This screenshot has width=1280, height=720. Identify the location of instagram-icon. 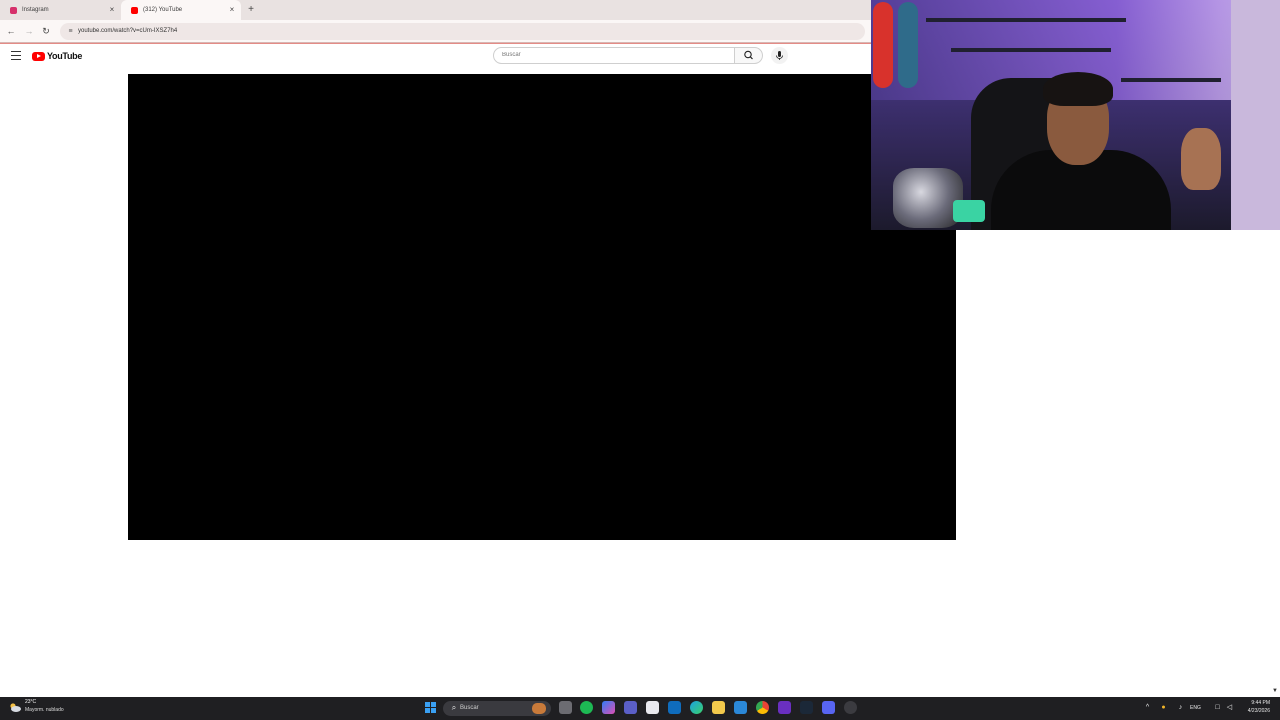
(13, 10).